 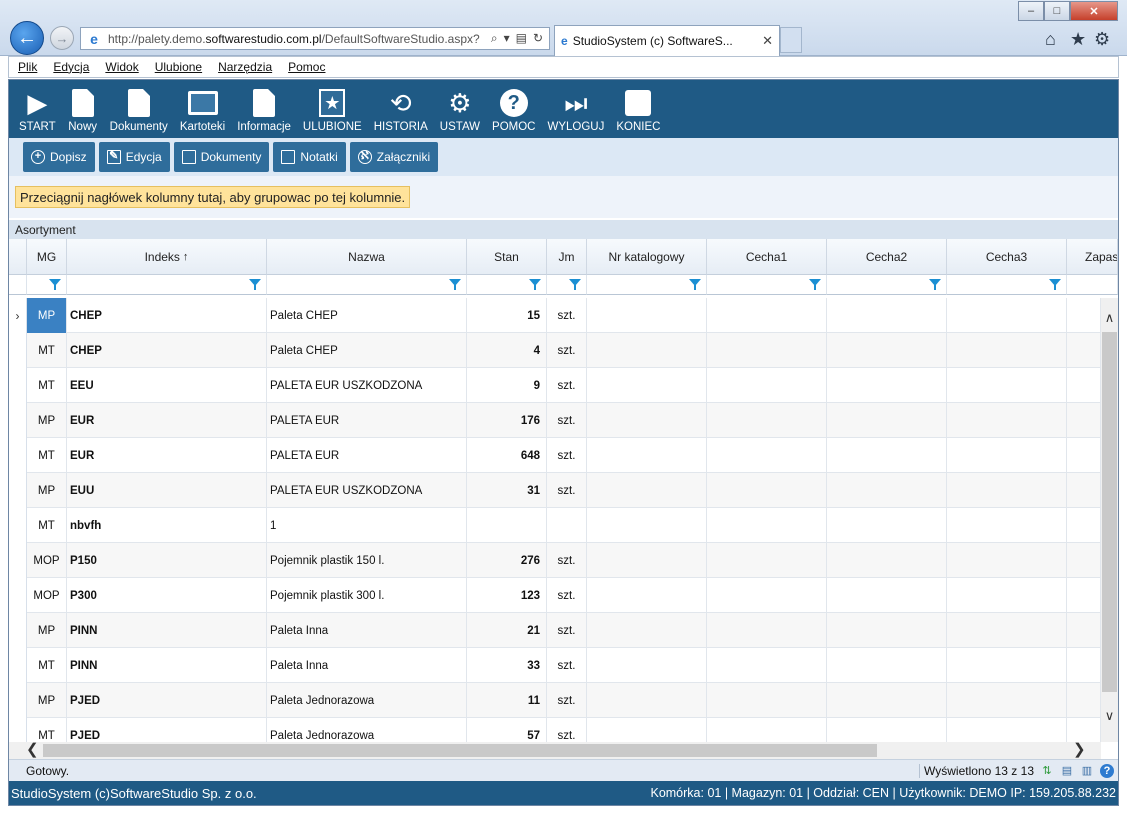 I want to click on forward-button: →, so click(x=62, y=38).